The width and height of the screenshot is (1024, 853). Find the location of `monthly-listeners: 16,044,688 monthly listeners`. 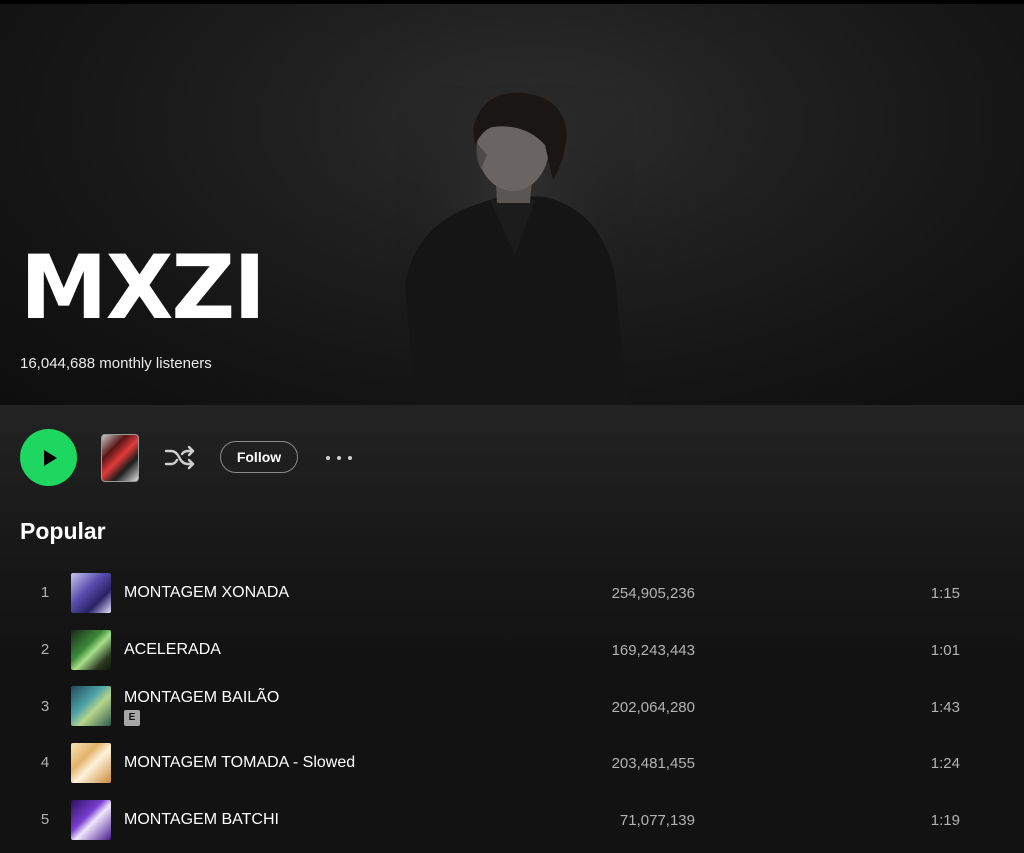

monthly-listeners: 16,044,688 monthly listeners is located at coordinates (116, 363).